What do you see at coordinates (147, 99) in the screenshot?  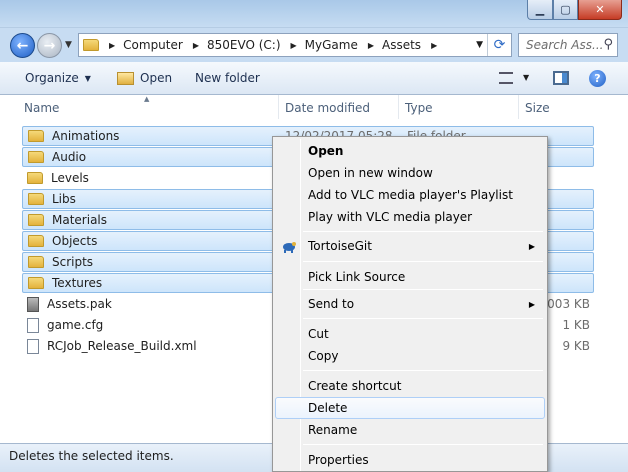 I see `sort-ascending-icon: ▲` at bounding box center [147, 99].